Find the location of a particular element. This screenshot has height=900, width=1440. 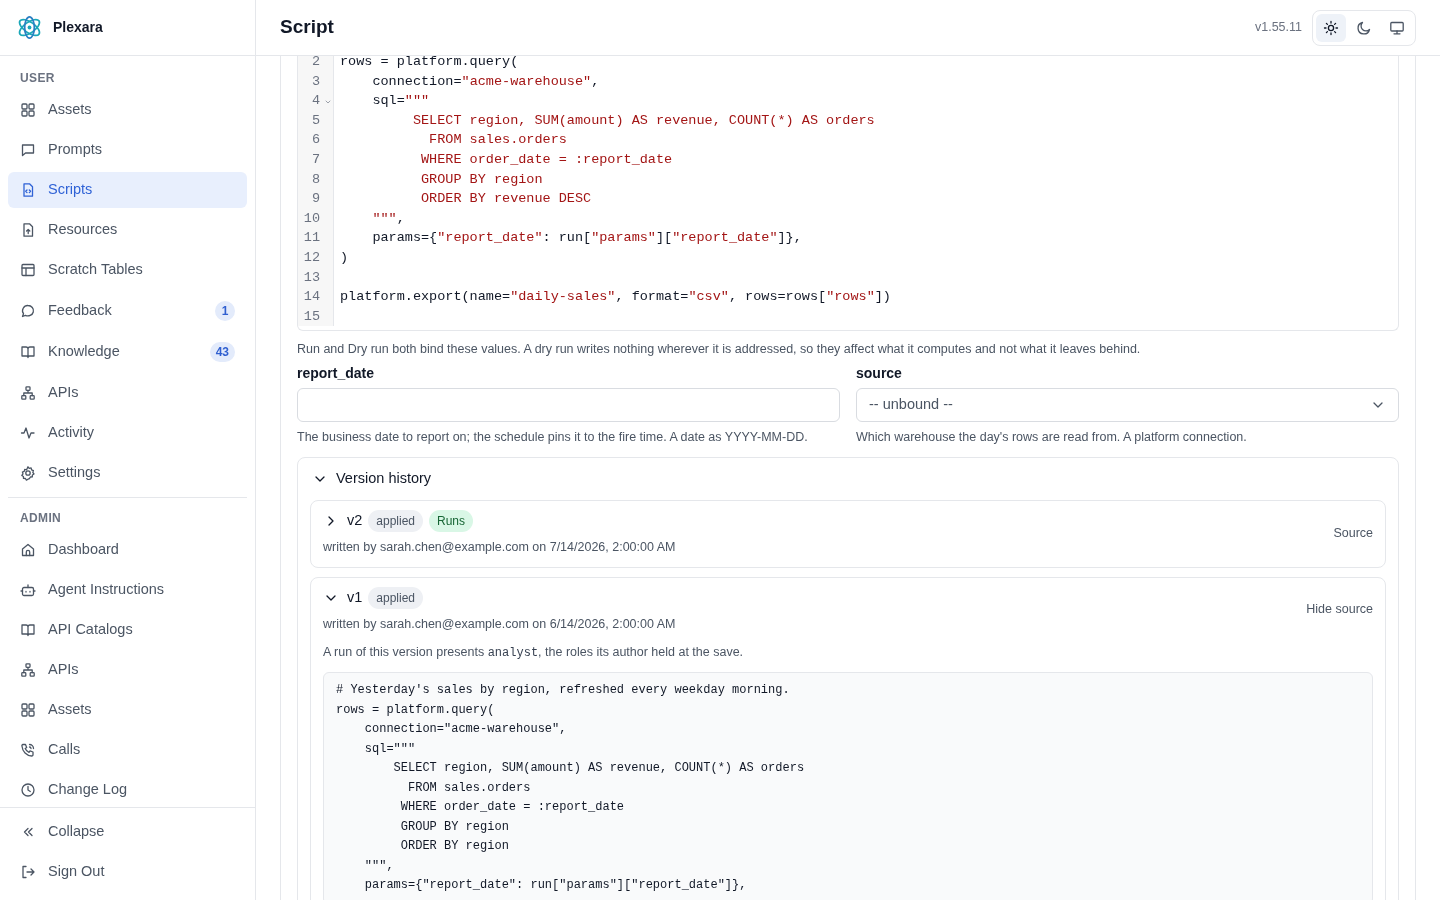

line-number: 15 is located at coordinates (311, 316).